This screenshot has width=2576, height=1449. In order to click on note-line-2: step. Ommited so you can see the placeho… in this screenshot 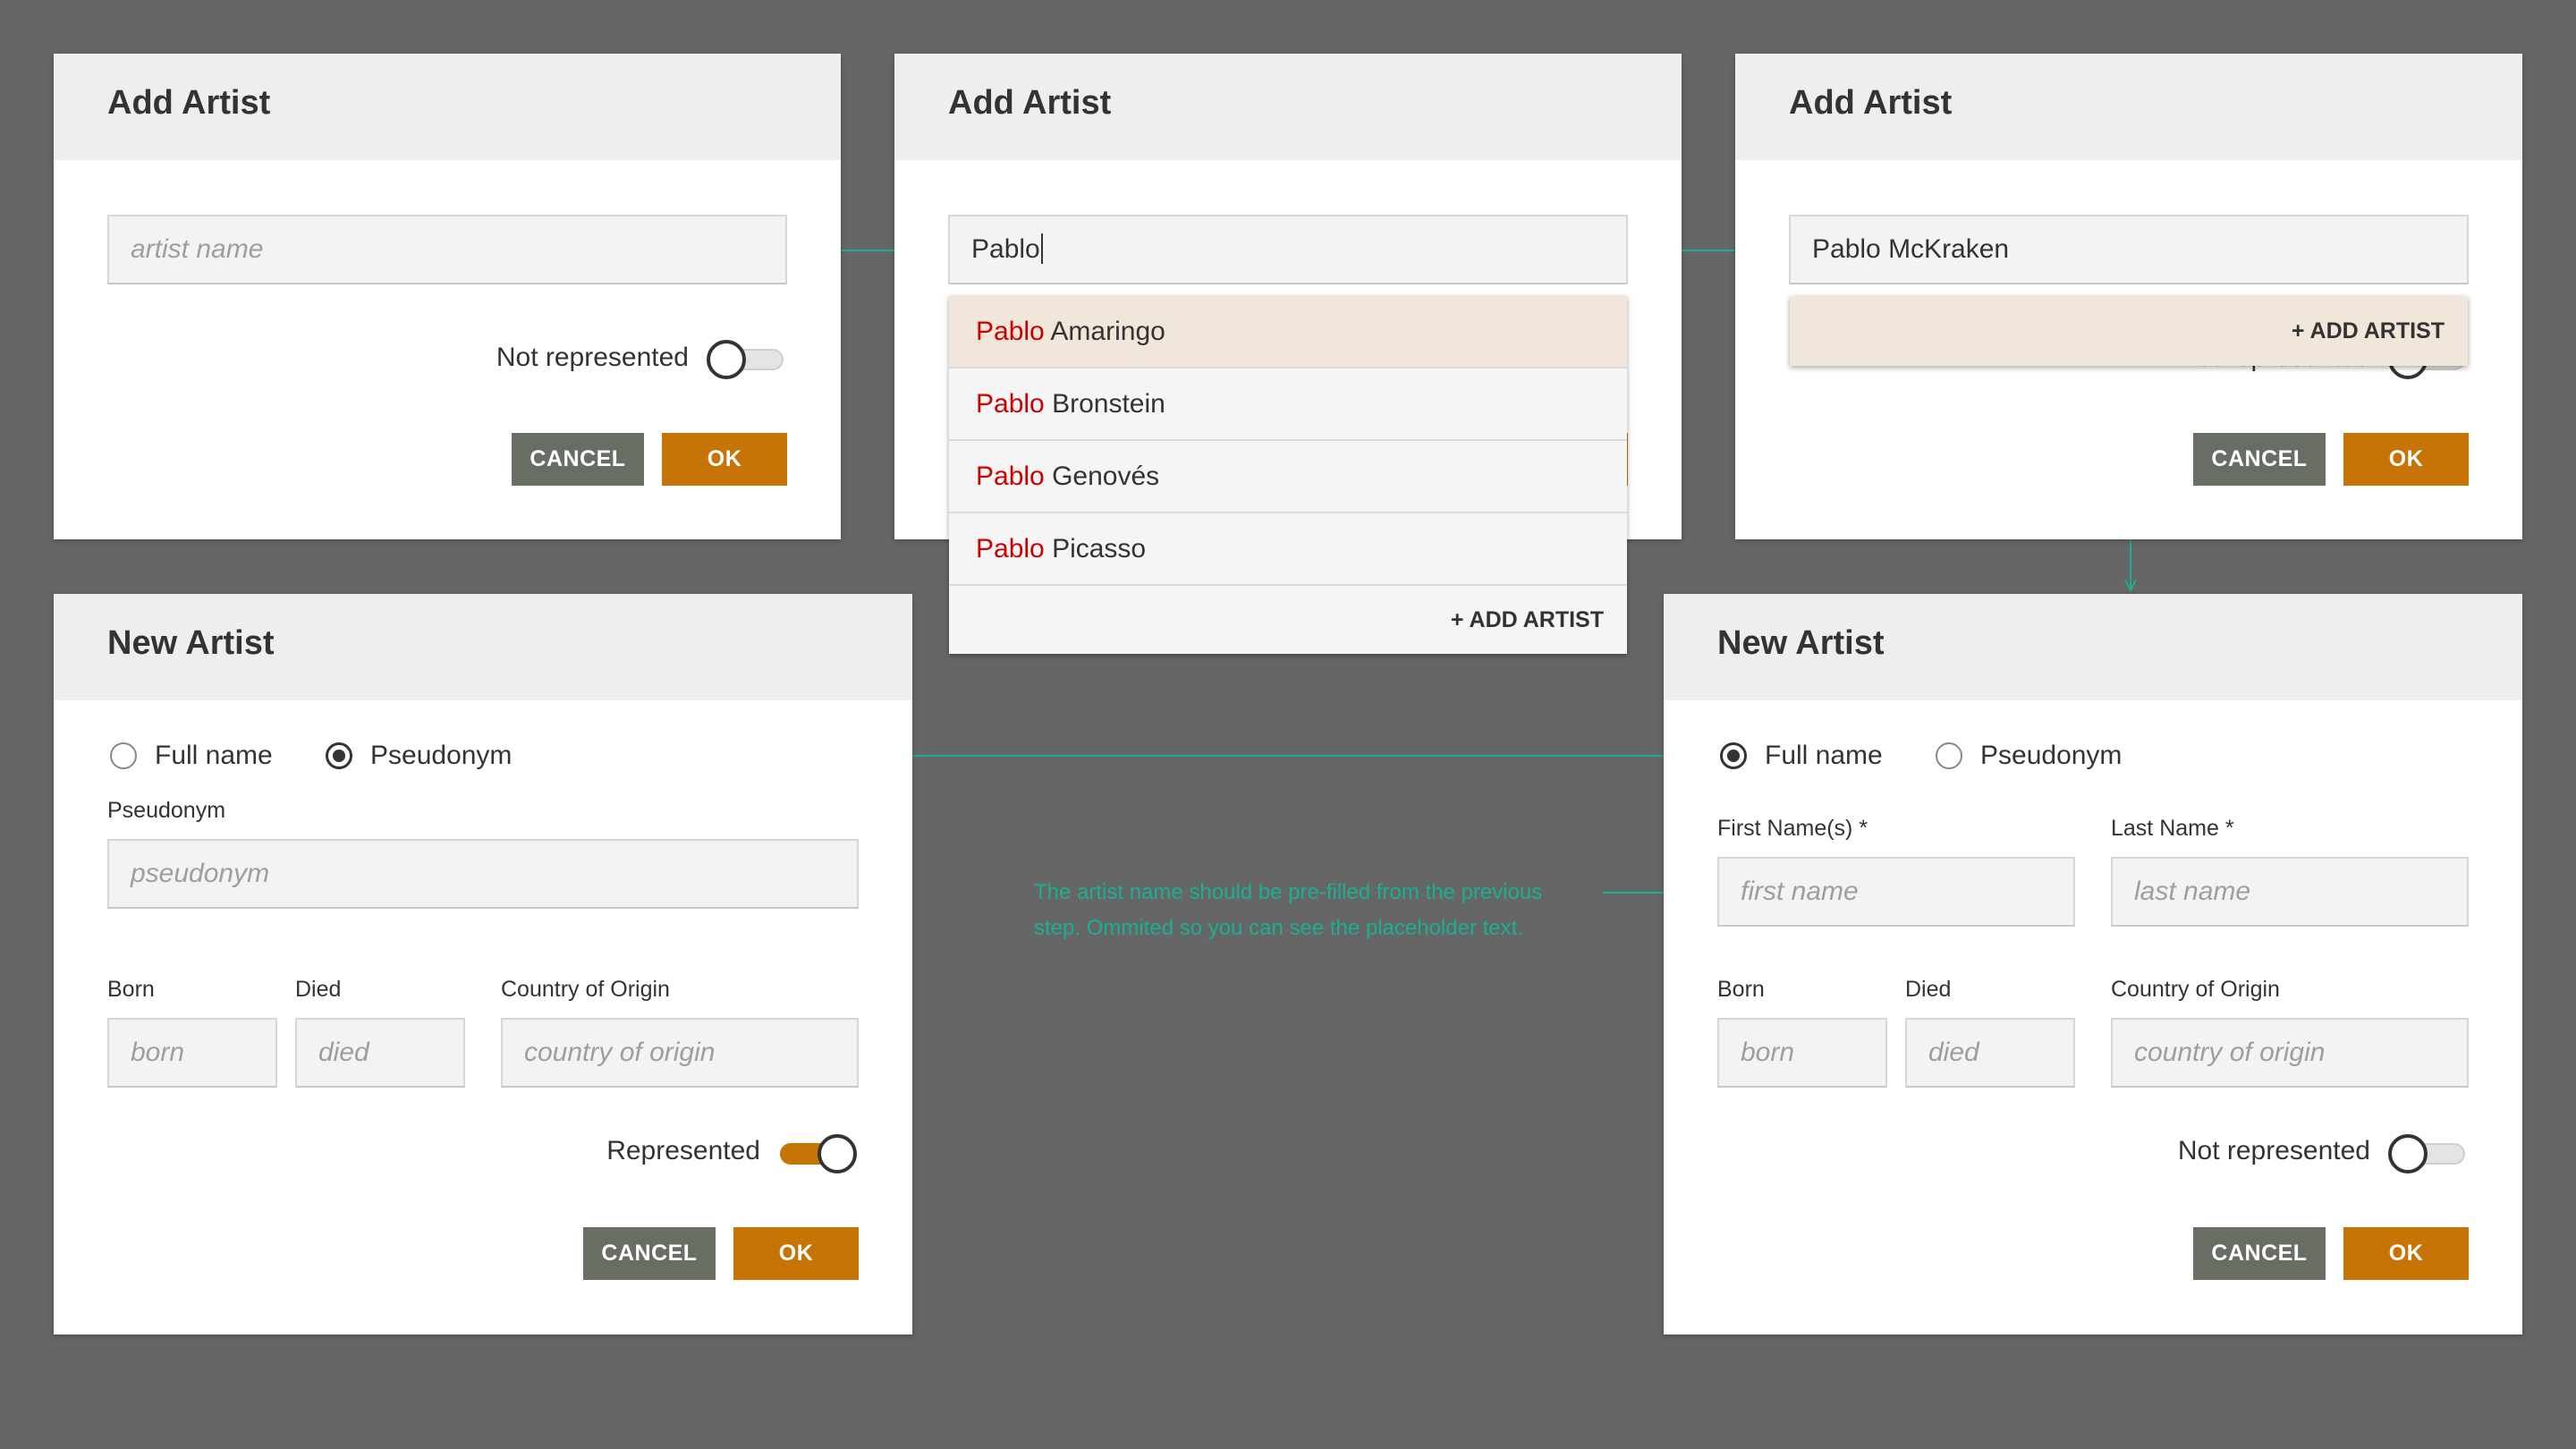, I will do `click(1278, 928)`.